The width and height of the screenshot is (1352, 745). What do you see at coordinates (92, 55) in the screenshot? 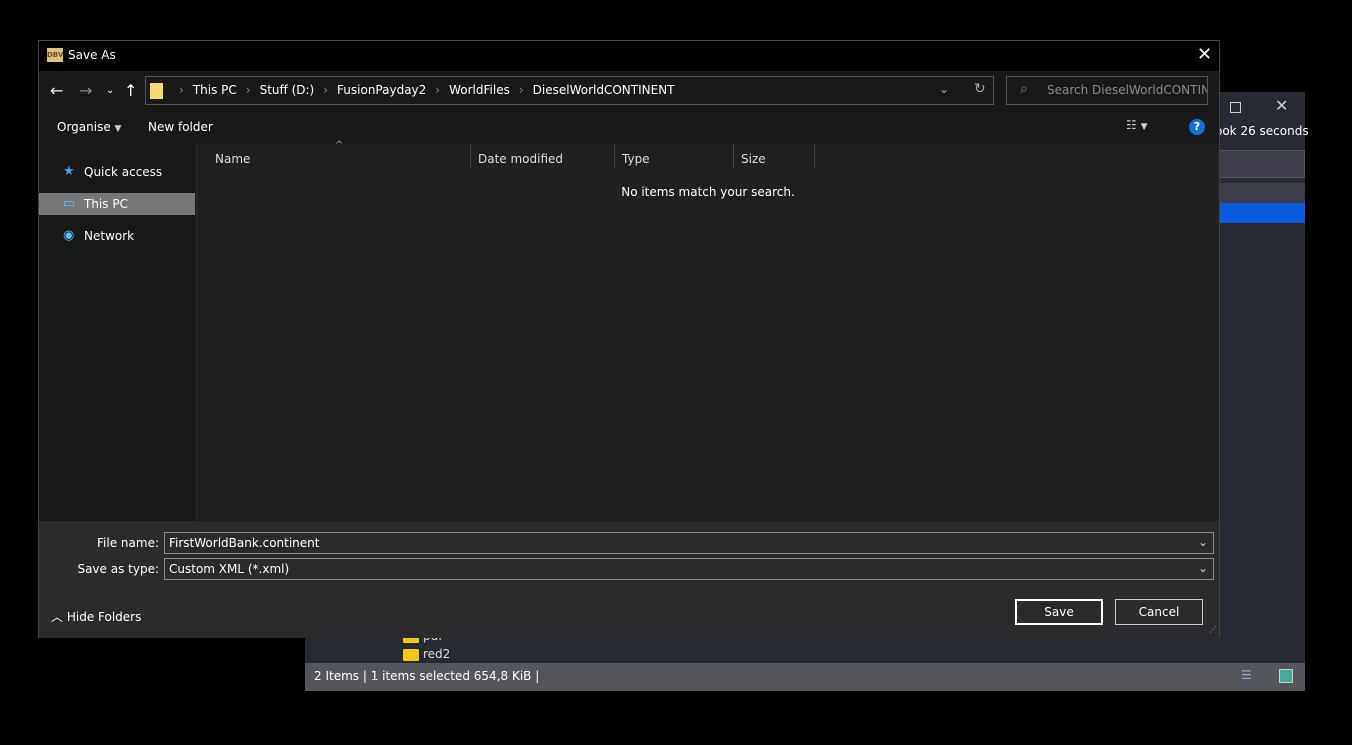
I see `dialog-title: Save As` at bounding box center [92, 55].